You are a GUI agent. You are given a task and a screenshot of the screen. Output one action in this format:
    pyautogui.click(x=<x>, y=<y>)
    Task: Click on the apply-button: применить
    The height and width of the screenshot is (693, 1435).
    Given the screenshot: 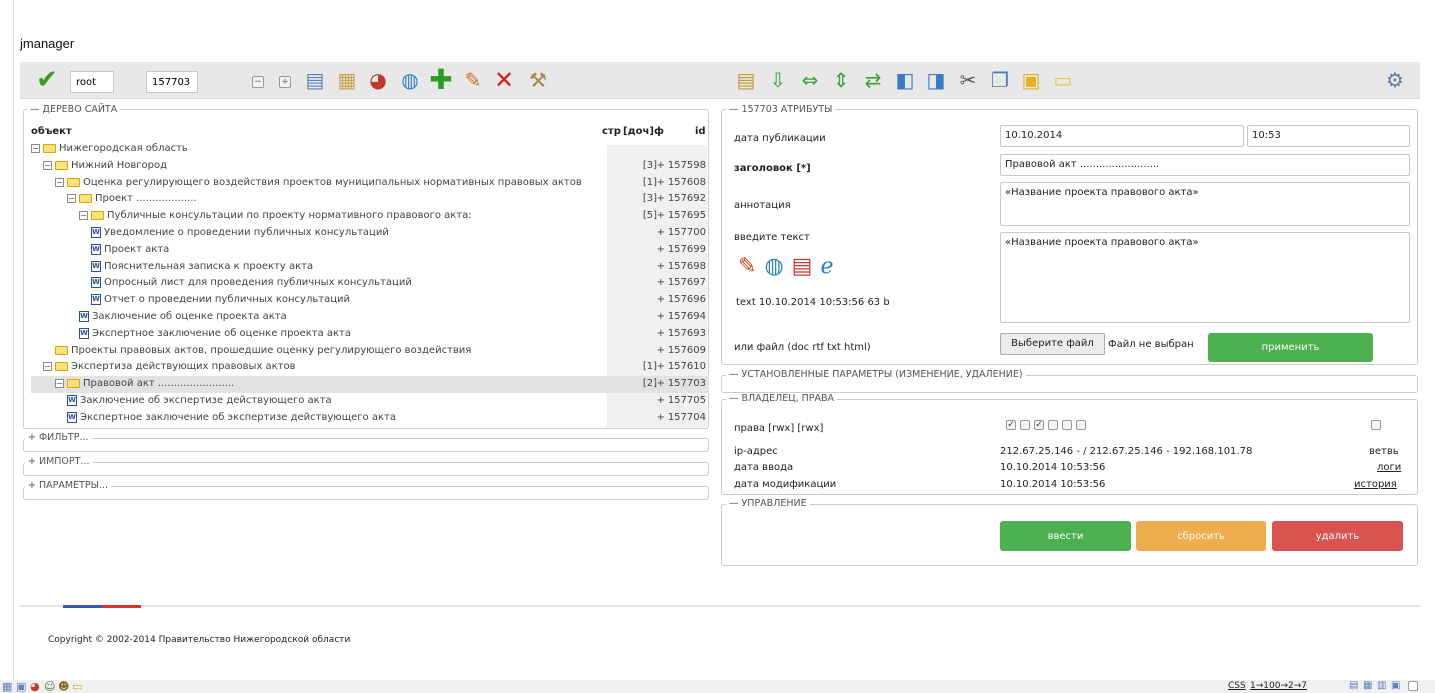 What is the action you would take?
    pyautogui.click(x=1290, y=347)
    